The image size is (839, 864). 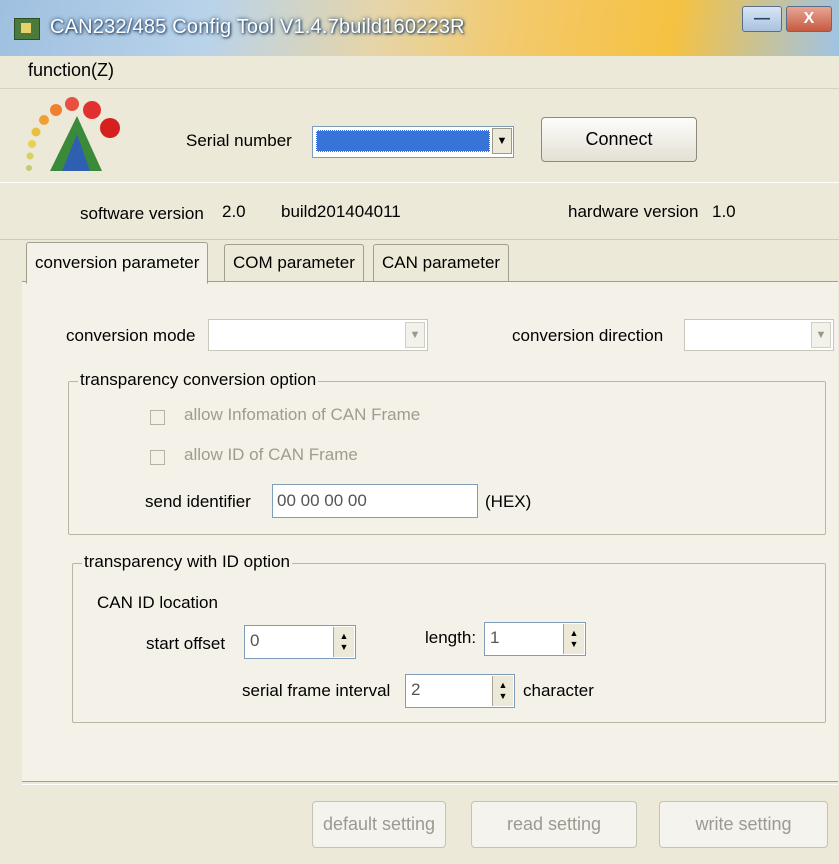 I want to click on read-setting-button: read setting, so click(x=554, y=824).